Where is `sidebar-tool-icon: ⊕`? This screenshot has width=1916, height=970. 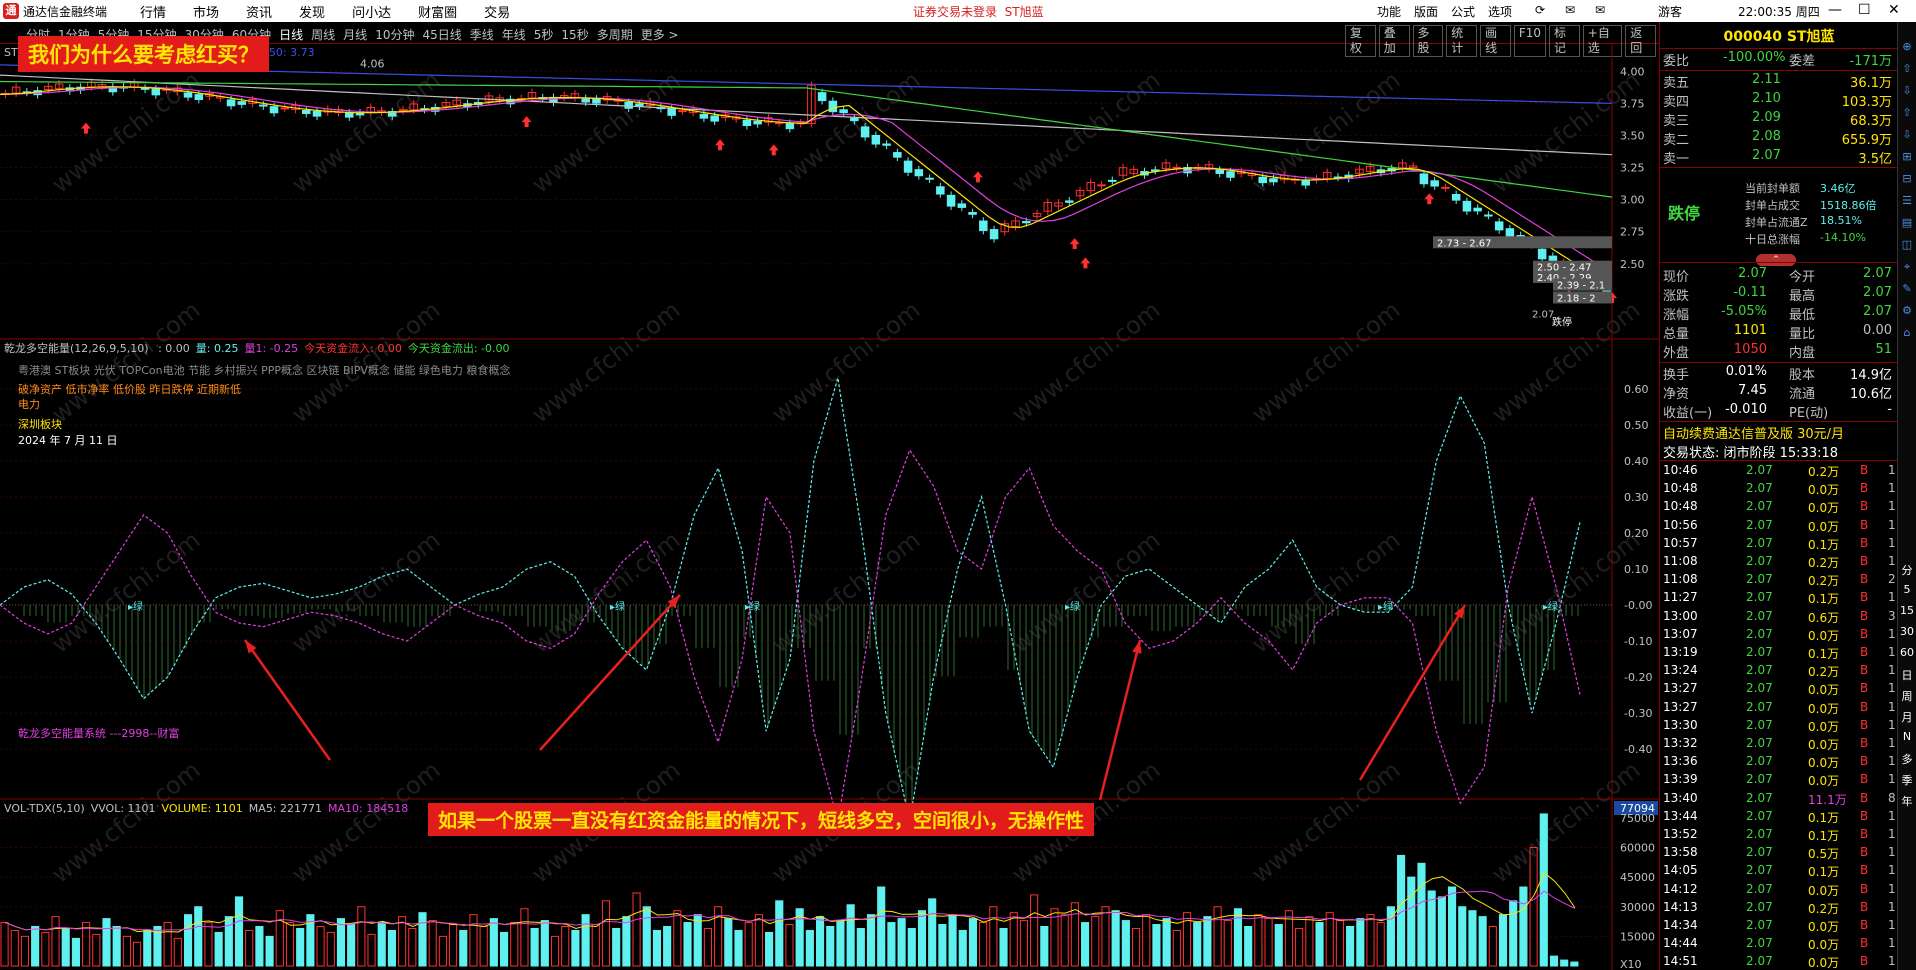
sidebar-tool-icon: ⊕ is located at coordinates (1907, 47).